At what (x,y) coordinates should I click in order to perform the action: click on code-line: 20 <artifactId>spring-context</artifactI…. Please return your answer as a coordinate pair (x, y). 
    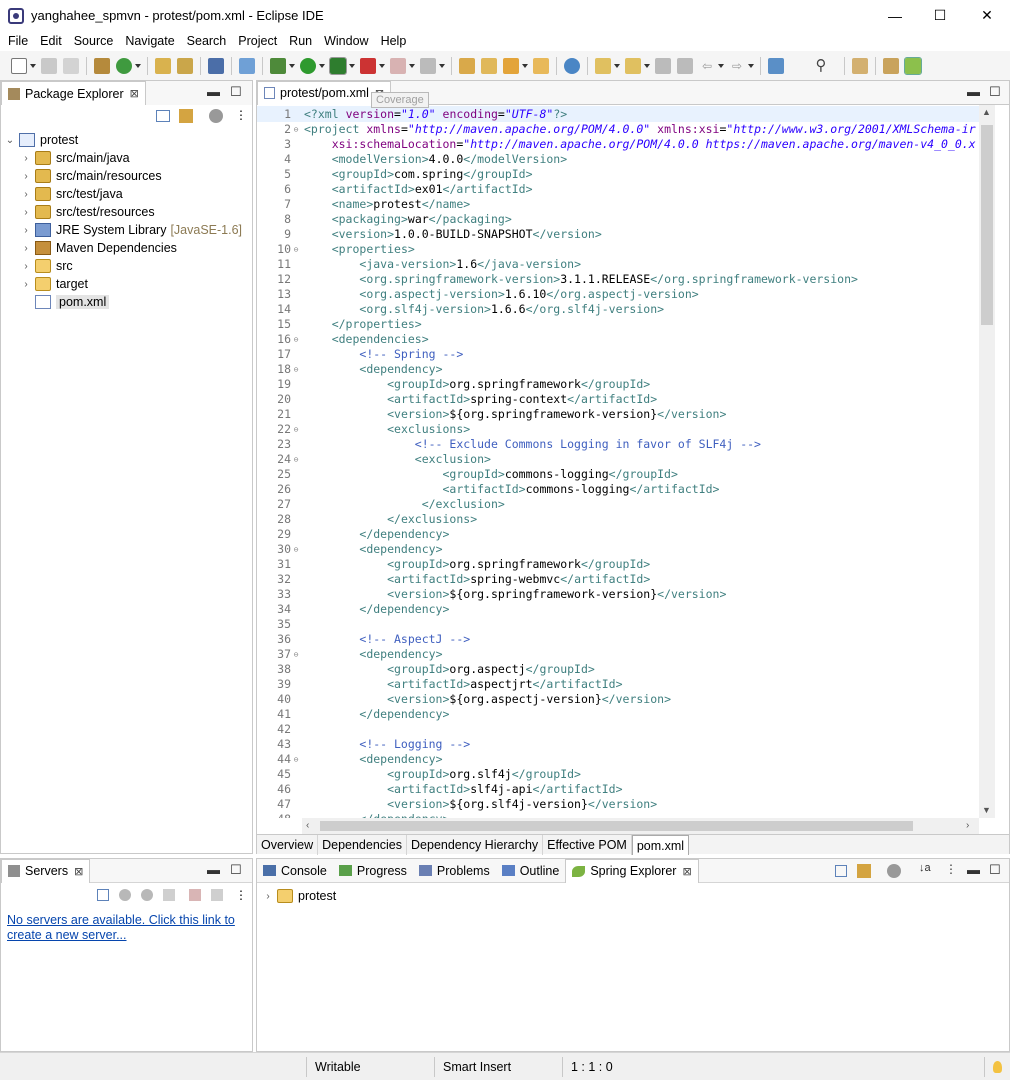
    Looking at the image, I should click on (618, 399).